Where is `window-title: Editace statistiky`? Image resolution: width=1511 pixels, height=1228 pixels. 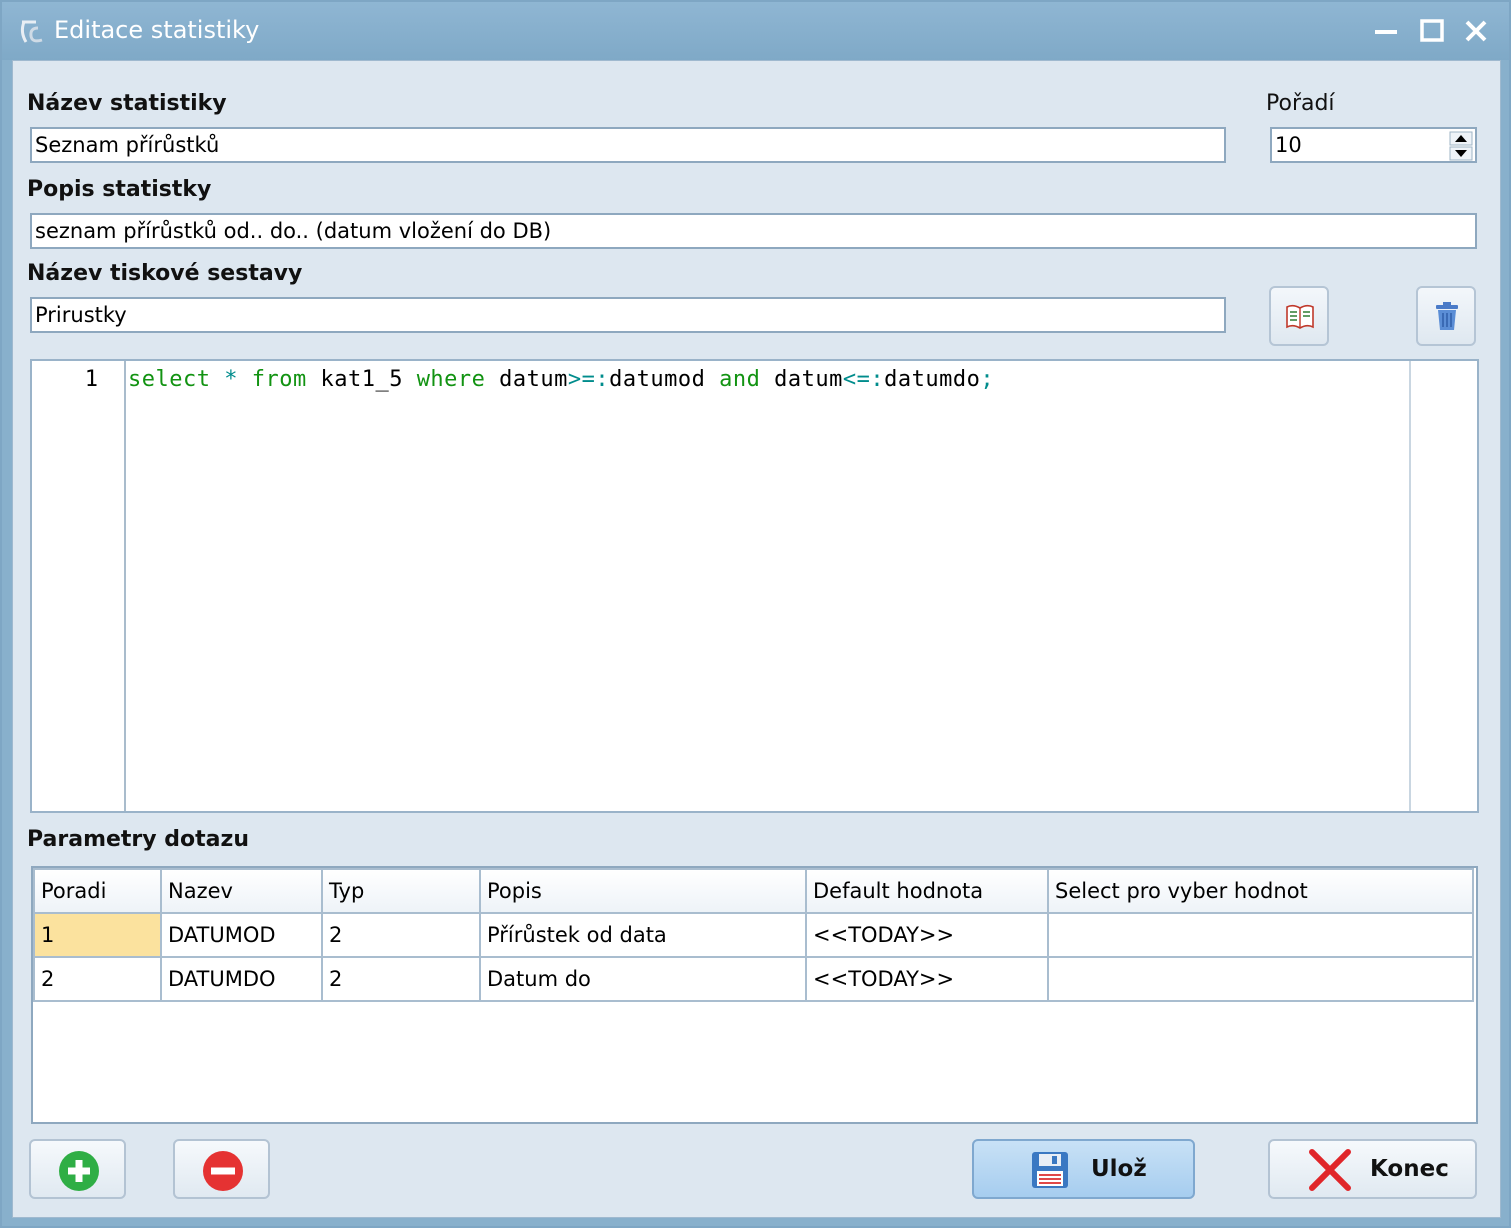
window-title: Editace statistiky is located at coordinates (157, 30).